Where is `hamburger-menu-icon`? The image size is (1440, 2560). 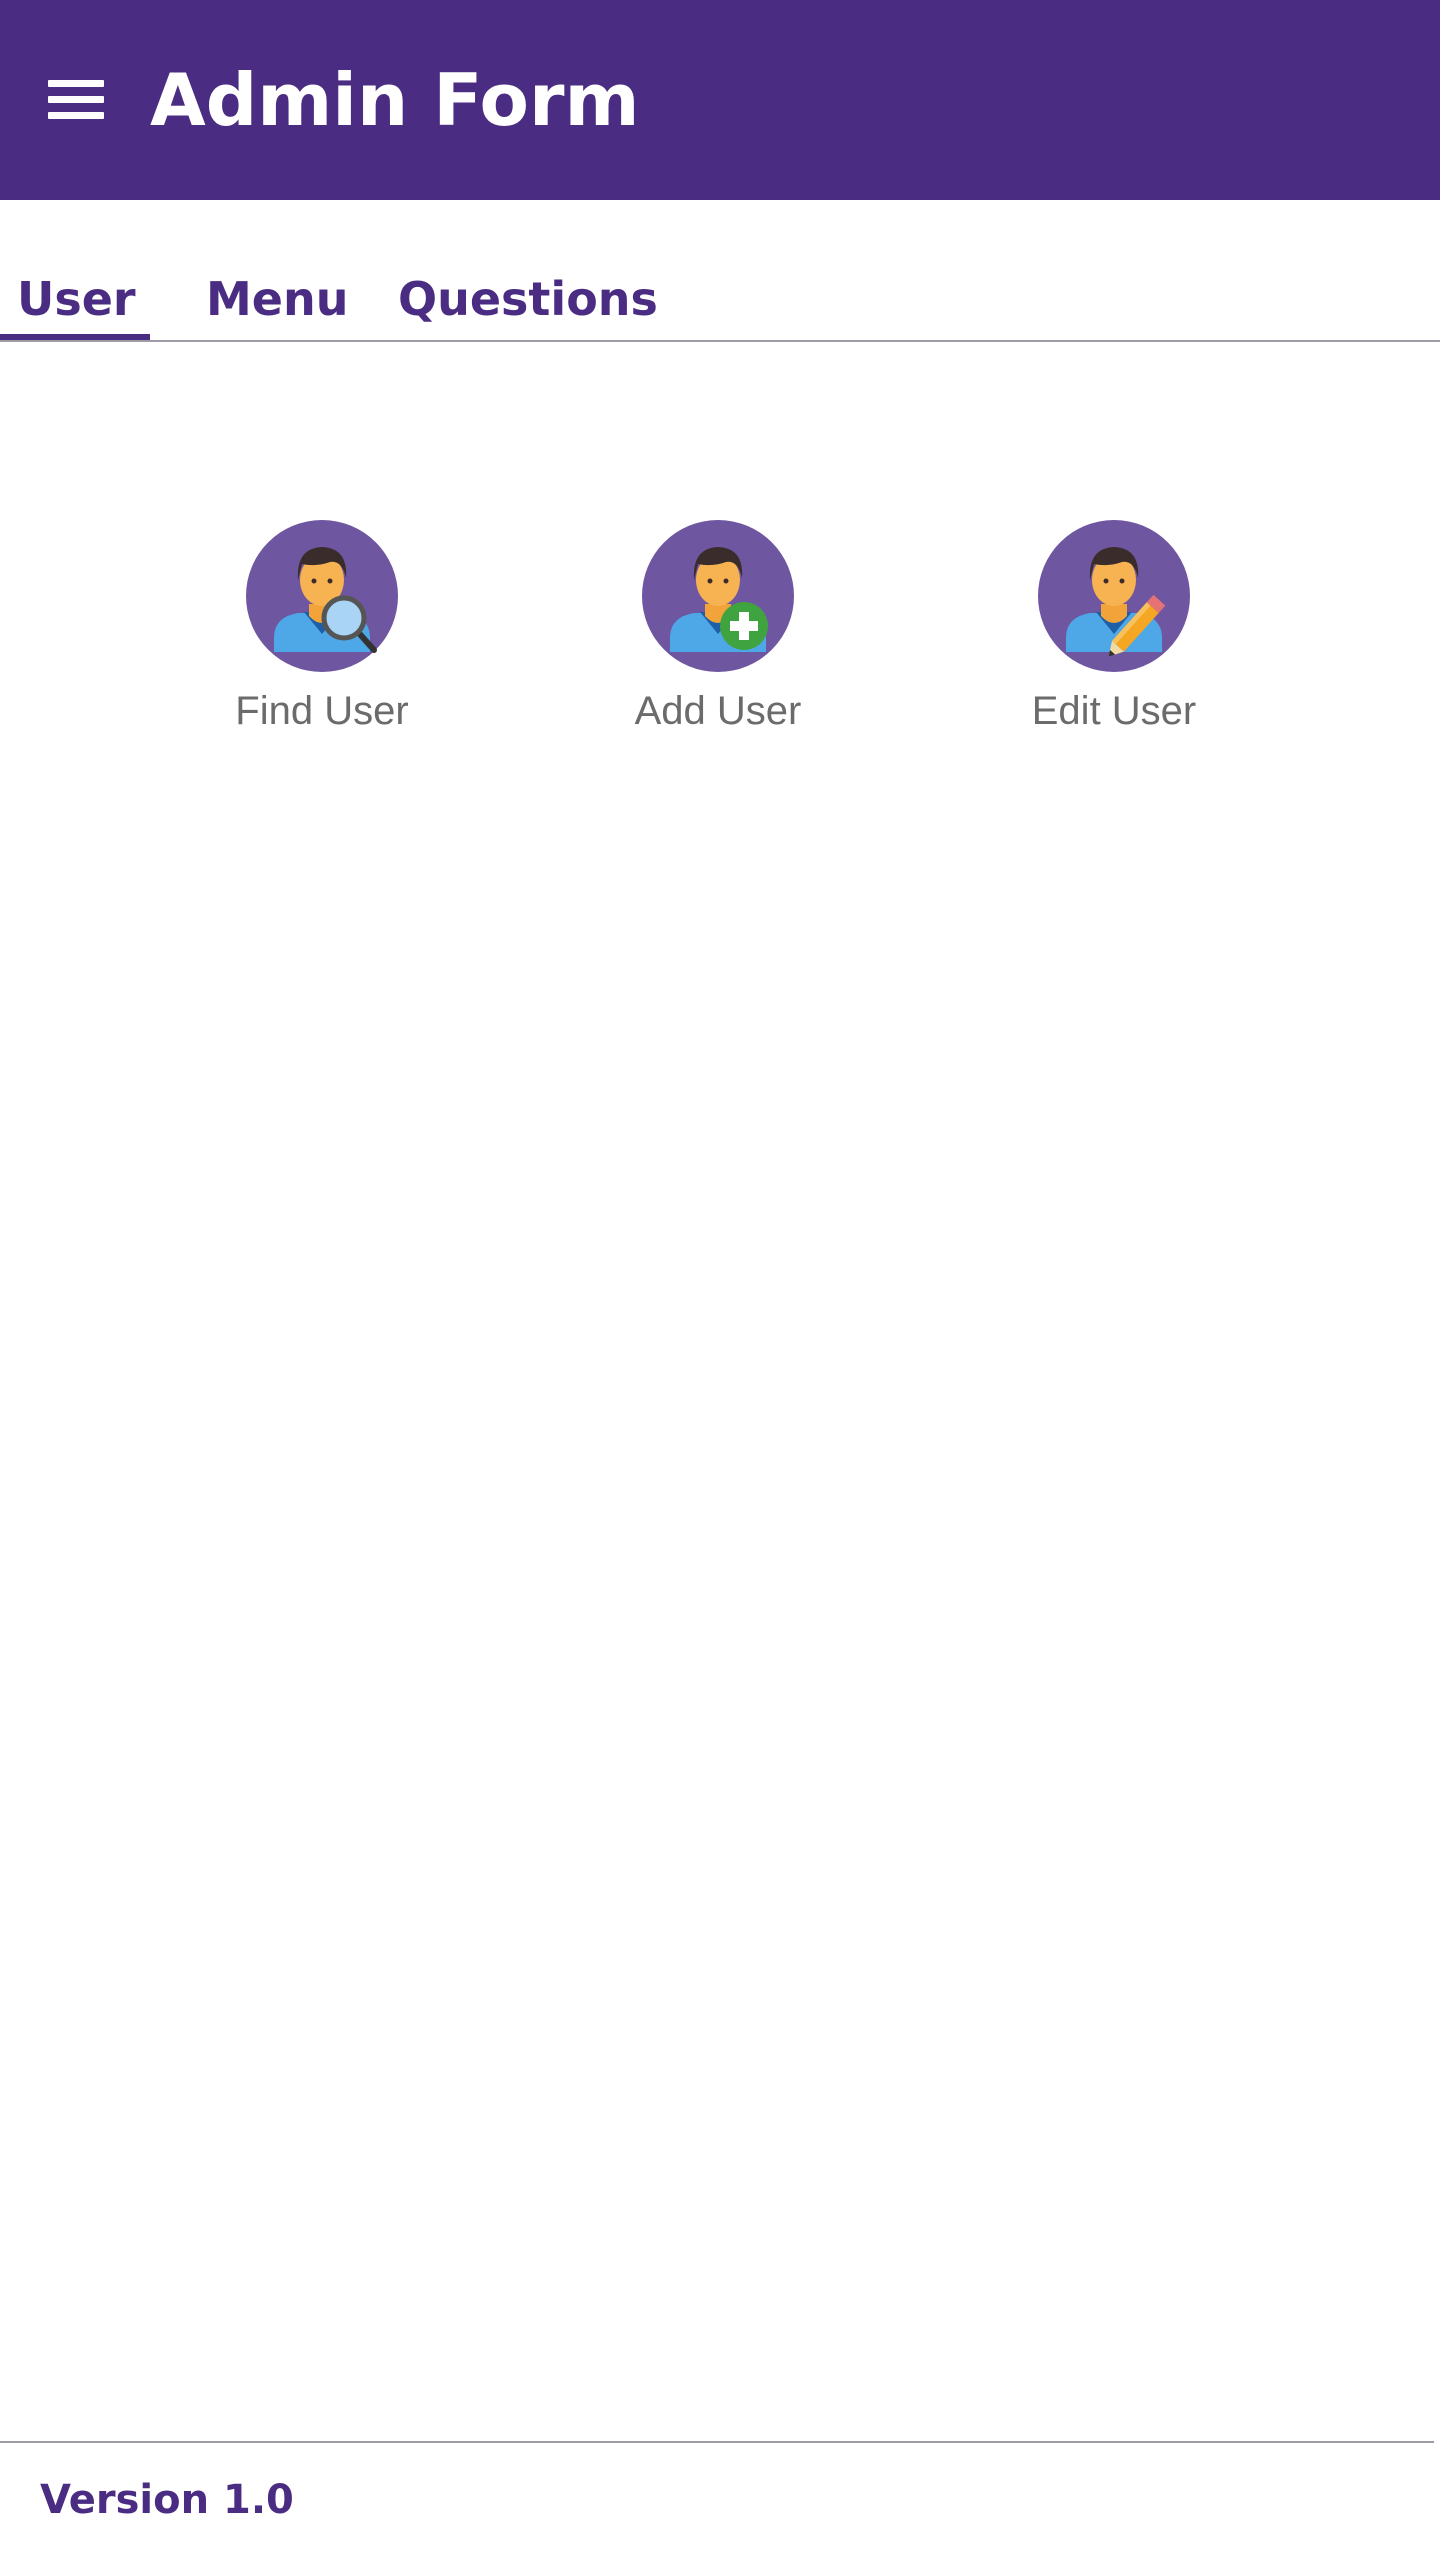 hamburger-menu-icon is located at coordinates (76, 100).